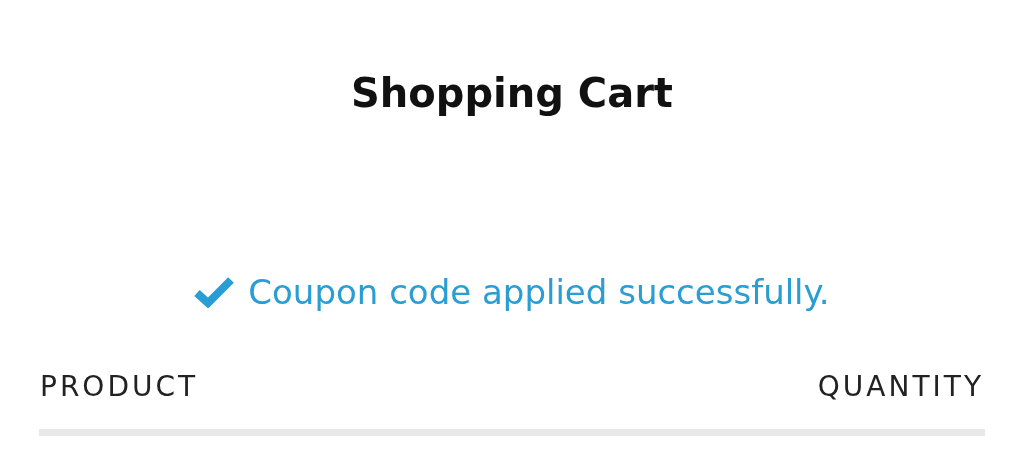 The width and height of the screenshot is (1024, 461). Describe the element at coordinates (214, 292) in the screenshot. I see `checkmark-icon` at that location.